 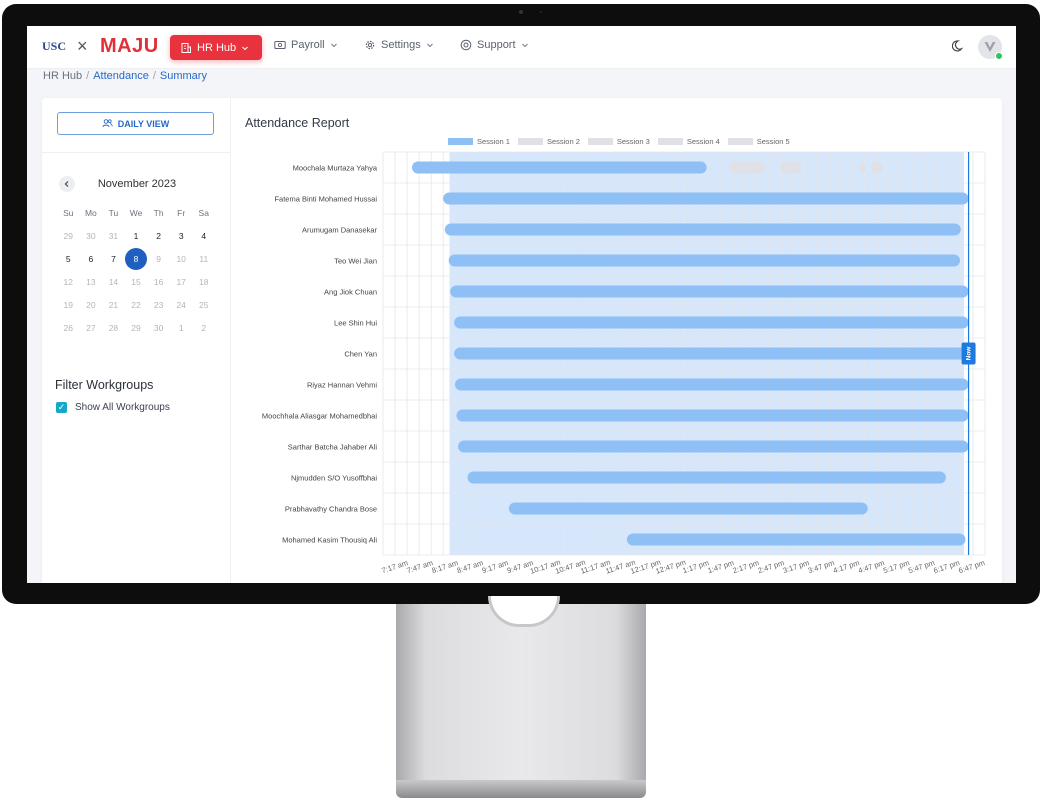 I want to click on moon-icon, so click(x=959, y=46).